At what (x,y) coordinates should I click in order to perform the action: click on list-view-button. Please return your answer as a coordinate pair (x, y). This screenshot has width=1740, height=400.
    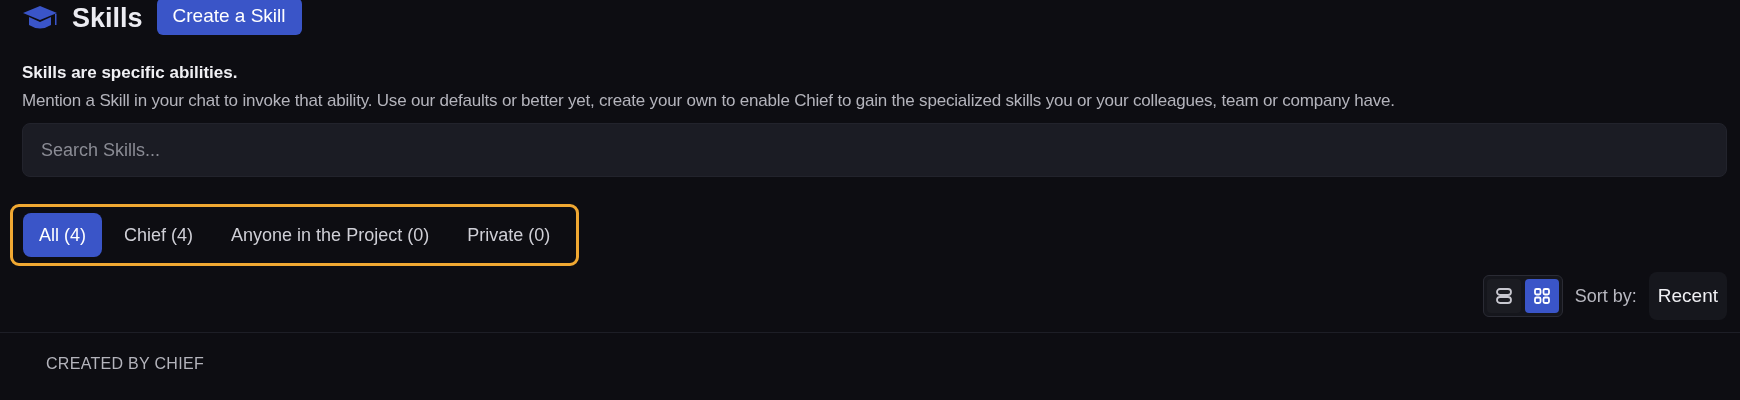
    Looking at the image, I should click on (1503, 296).